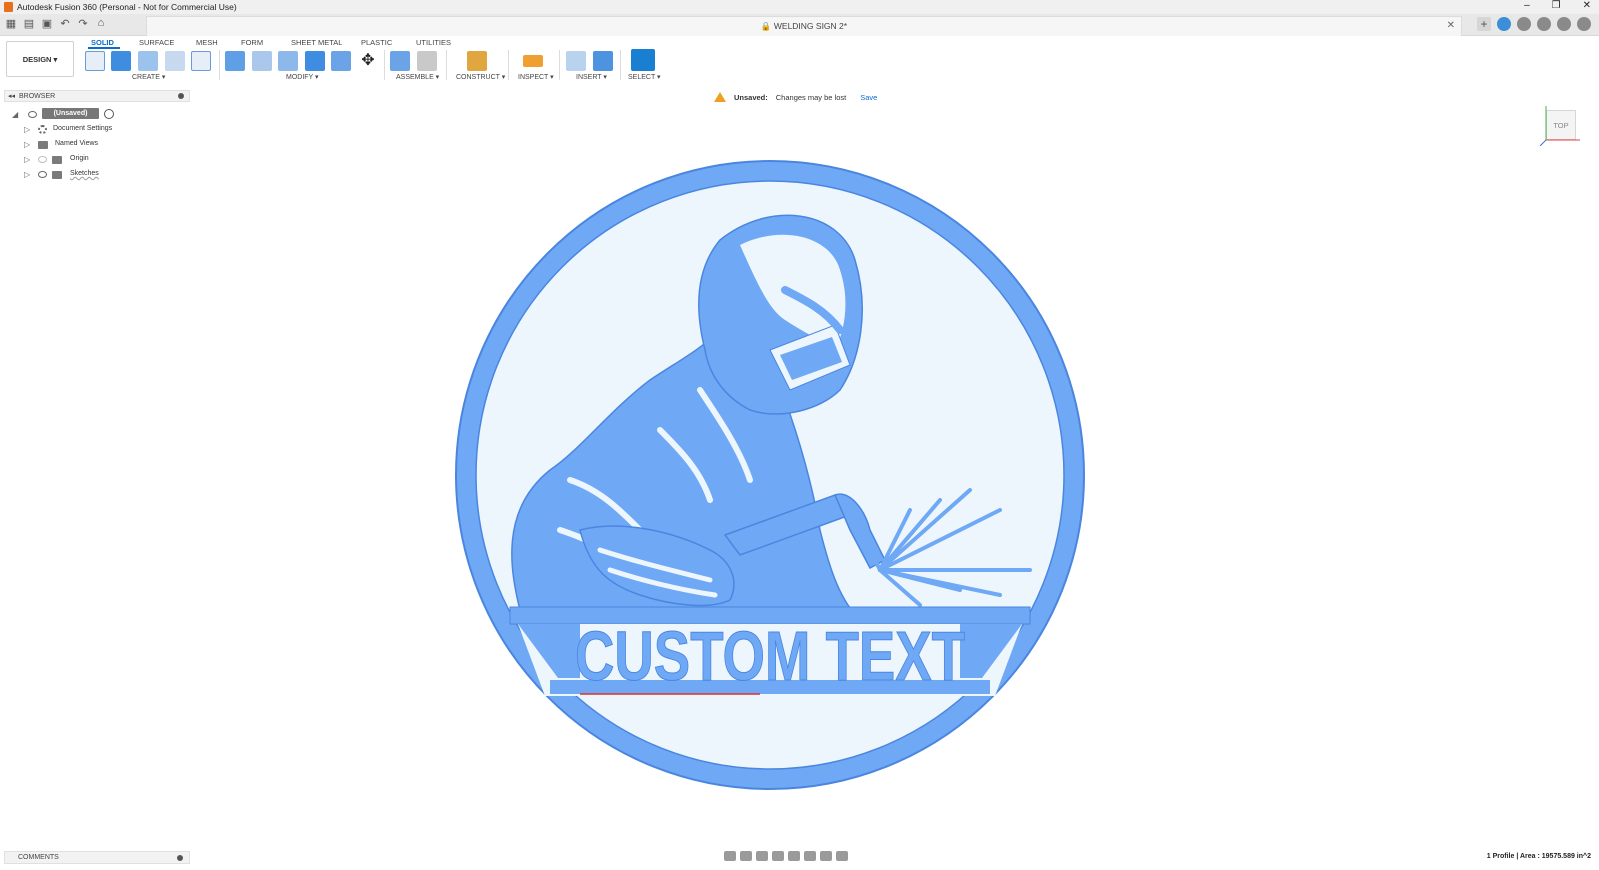 This screenshot has width=1599, height=870. What do you see at coordinates (40, 59) in the screenshot?
I see `workspace-switcher: DESIGN ▾` at bounding box center [40, 59].